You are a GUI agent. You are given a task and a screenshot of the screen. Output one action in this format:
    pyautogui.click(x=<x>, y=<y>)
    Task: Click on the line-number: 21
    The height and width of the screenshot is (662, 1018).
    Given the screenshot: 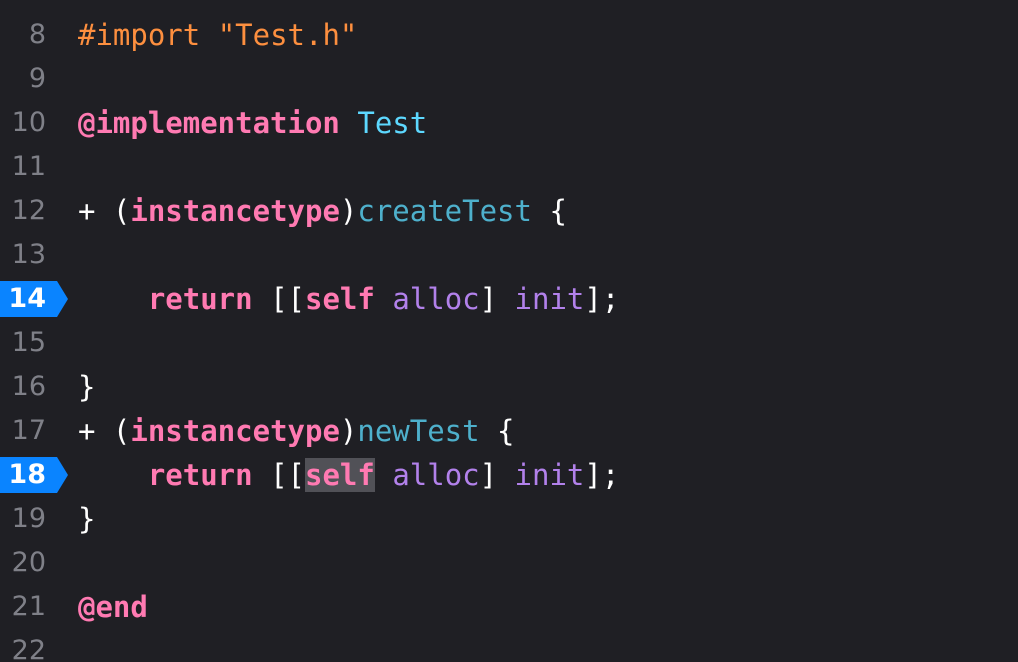 What is the action you would take?
    pyautogui.click(x=23, y=607)
    